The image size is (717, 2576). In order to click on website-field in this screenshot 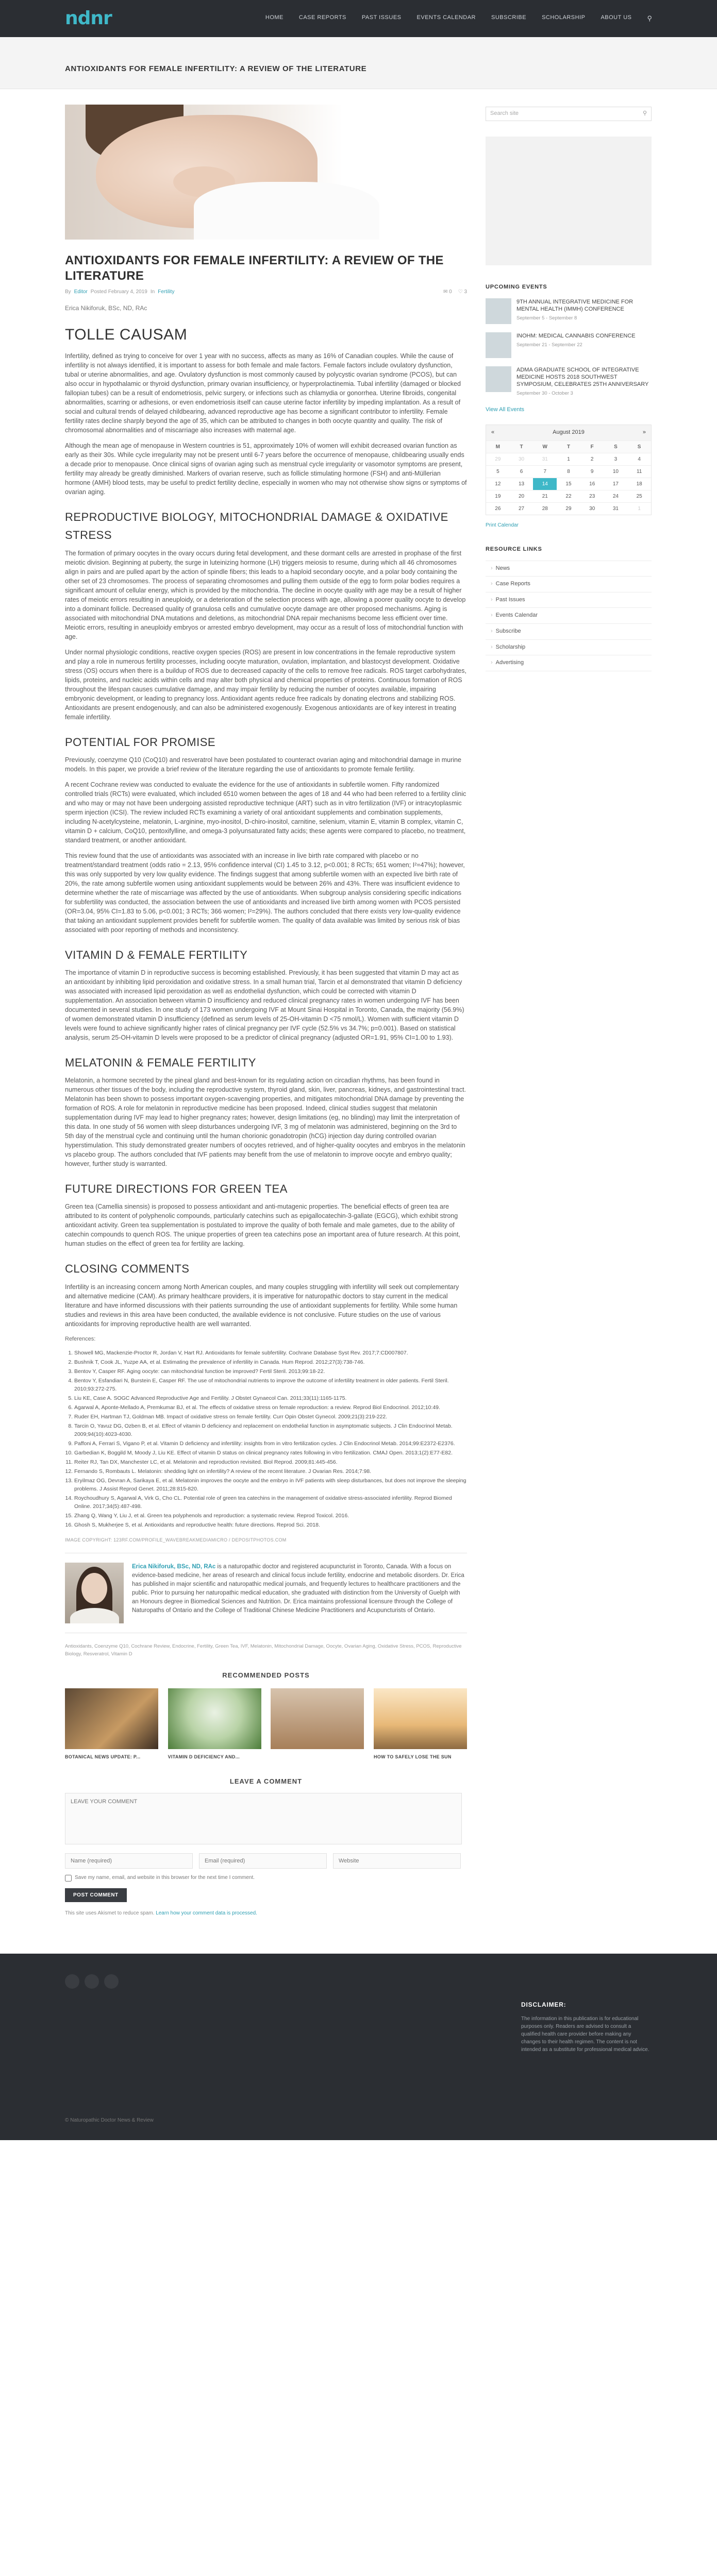, I will do `click(397, 1861)`.